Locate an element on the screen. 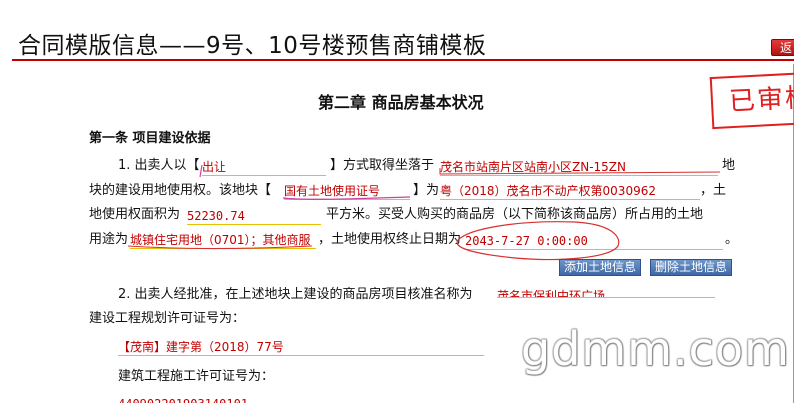 This screenshot has height=403, width=794. chapter-title: 第二章 商品房基本状况 is located at coordinates (401, 102).